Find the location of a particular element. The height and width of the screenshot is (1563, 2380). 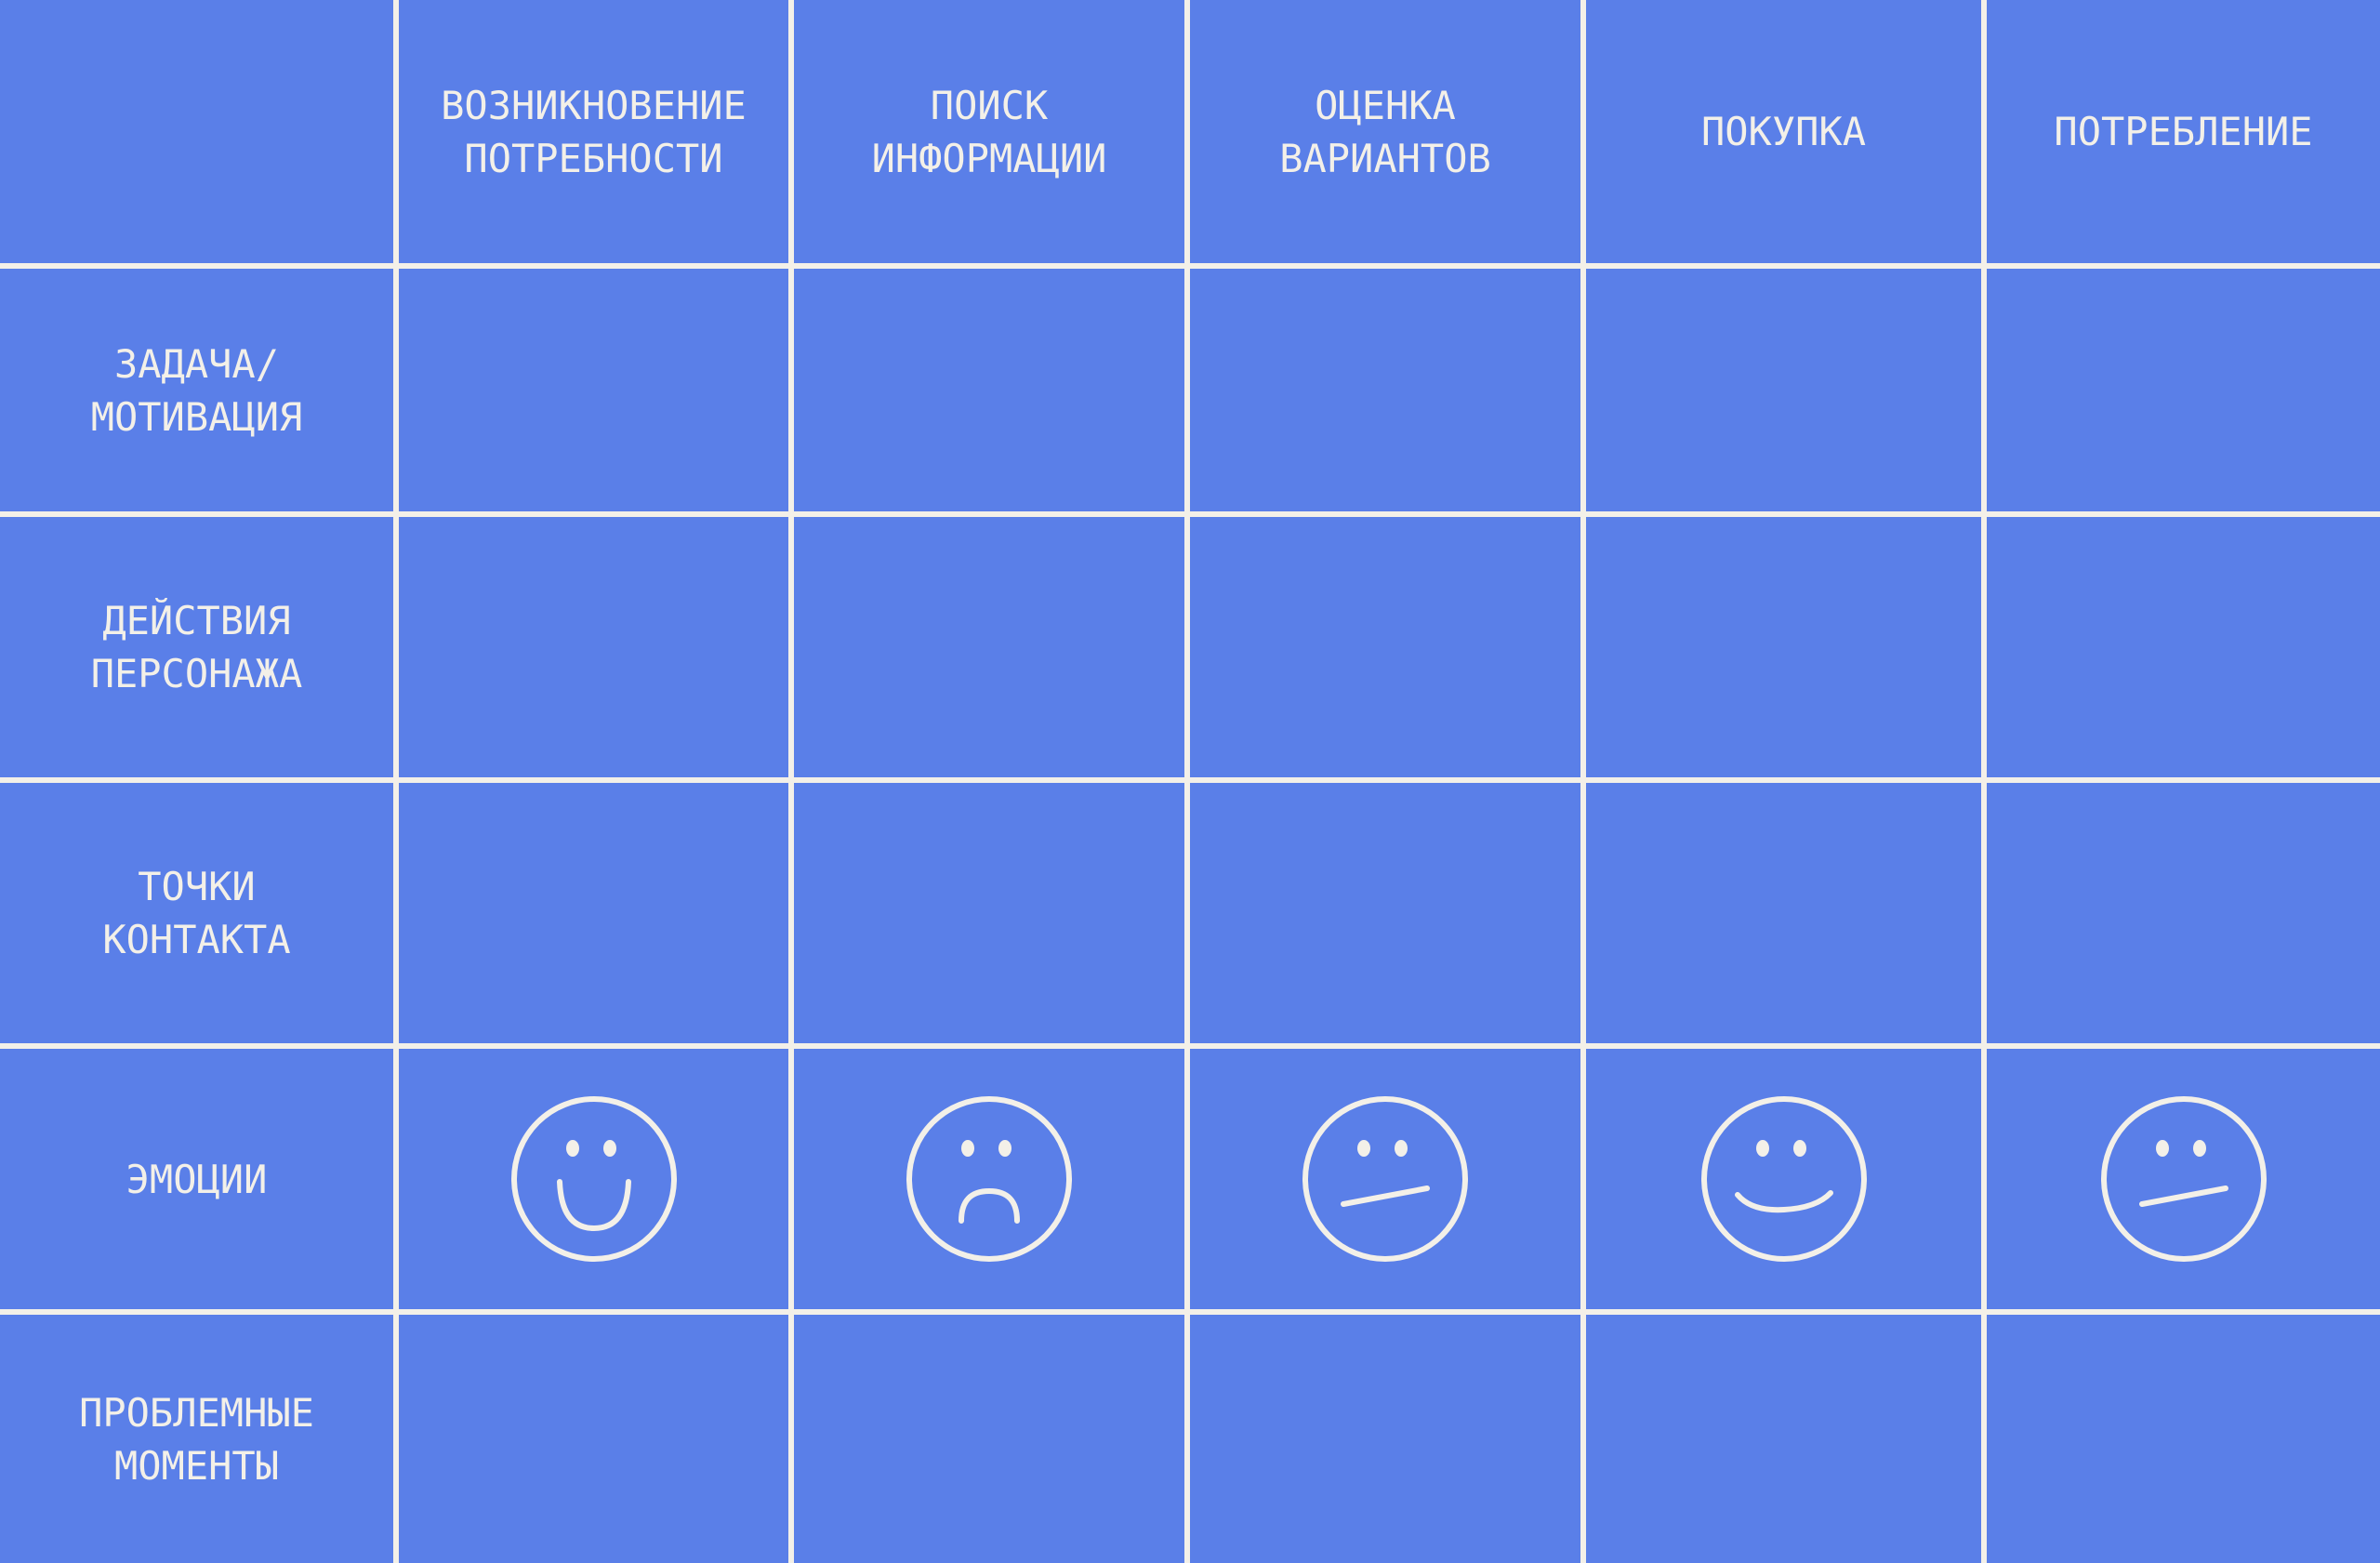

row-header: ЗАДАЧА/ МОТИВАЦИЯ is located at coordinates (196, 390).